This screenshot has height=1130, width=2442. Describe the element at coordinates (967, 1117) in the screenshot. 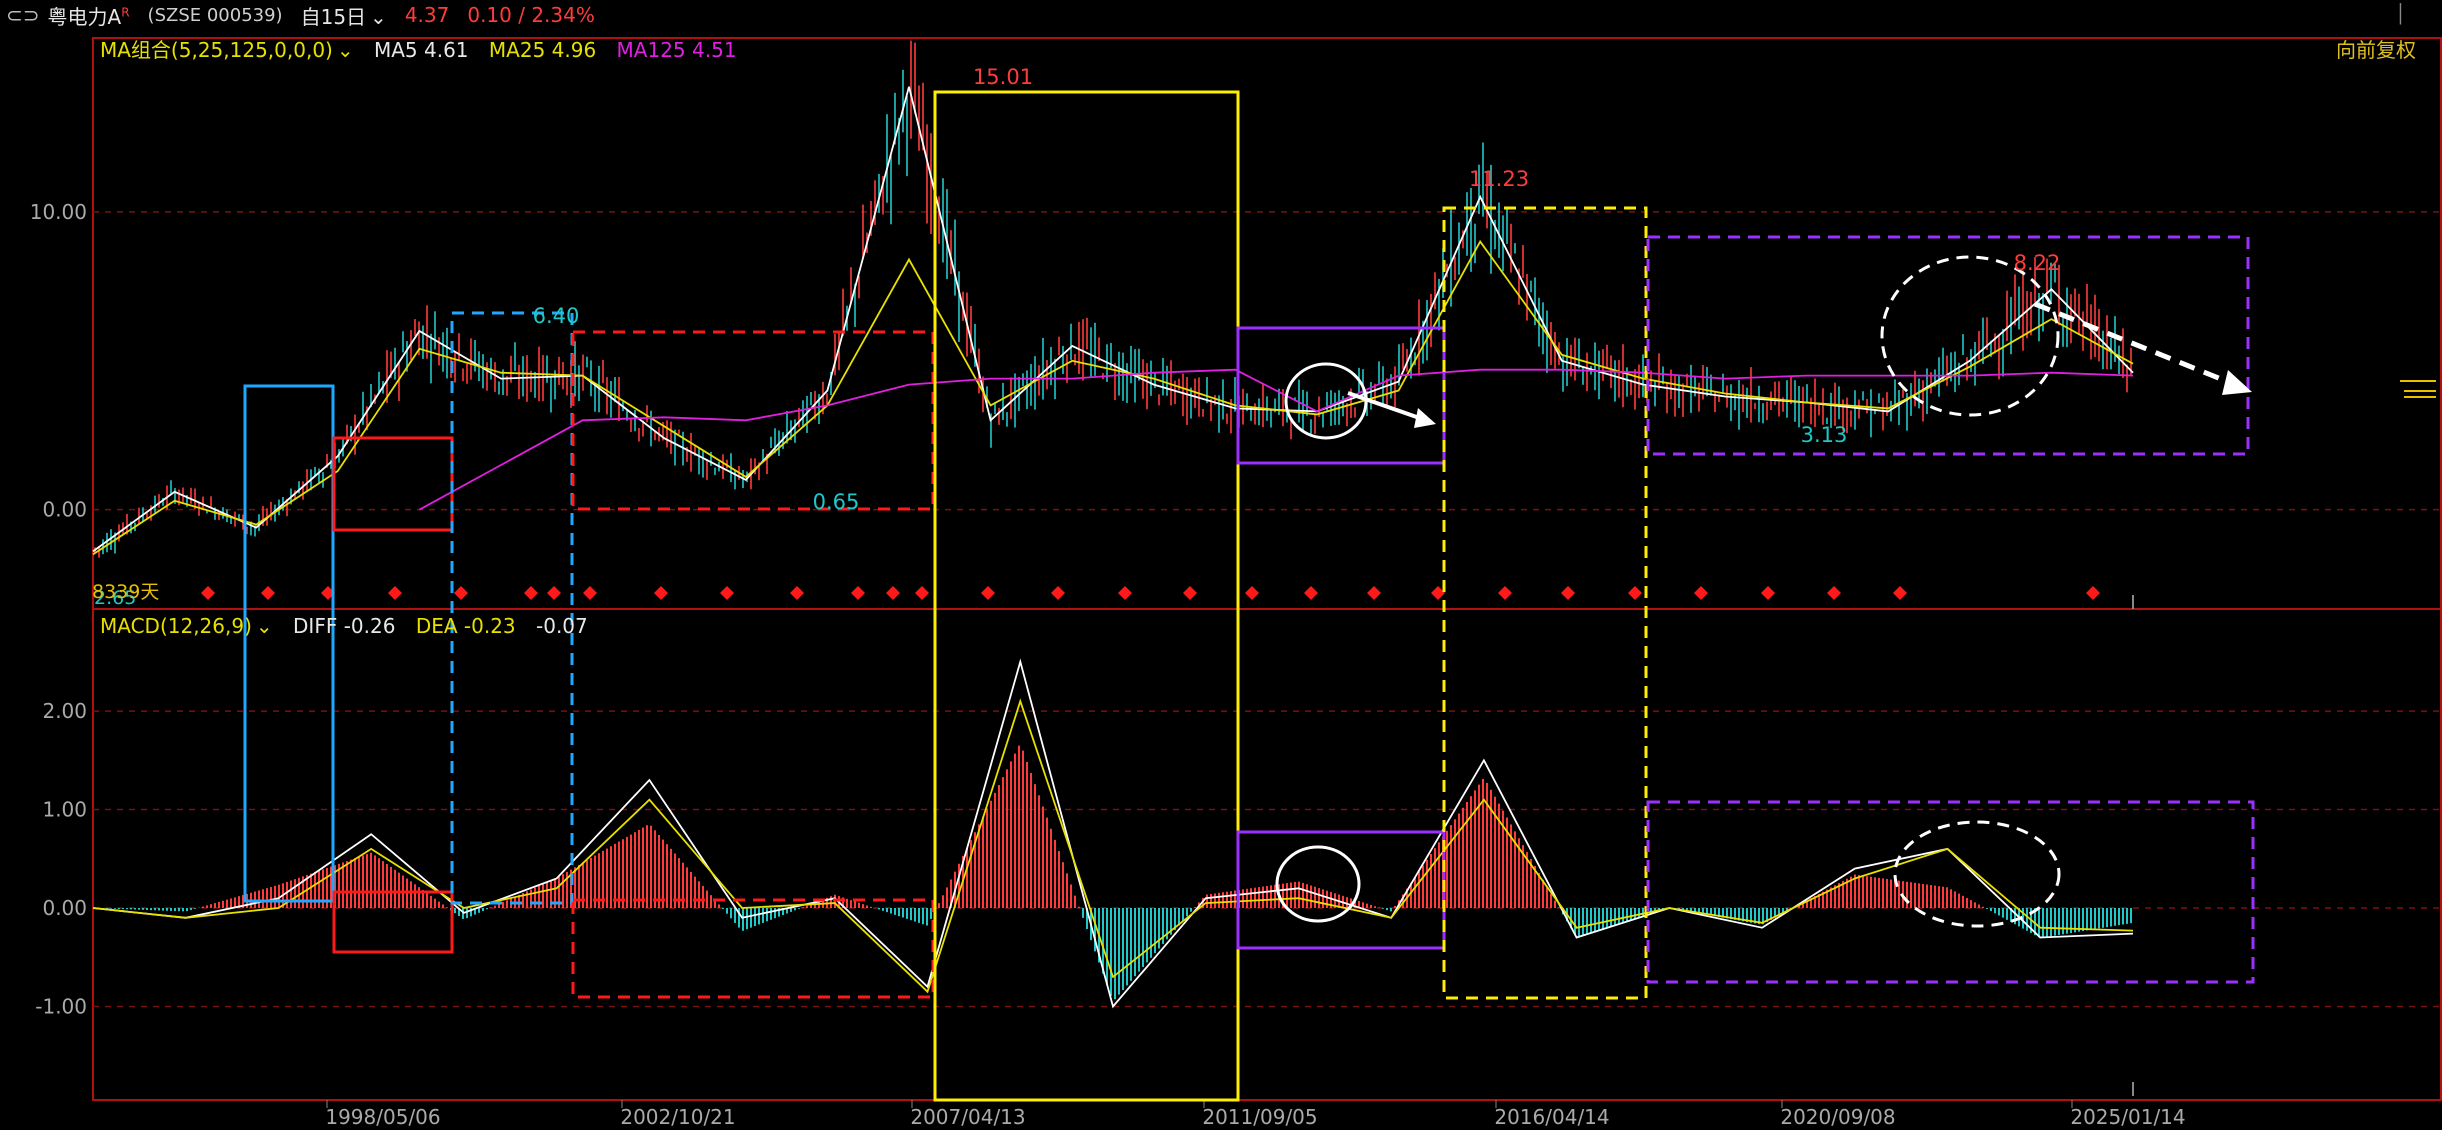

I see `x-tick-label: 2007/04/13` at that location.